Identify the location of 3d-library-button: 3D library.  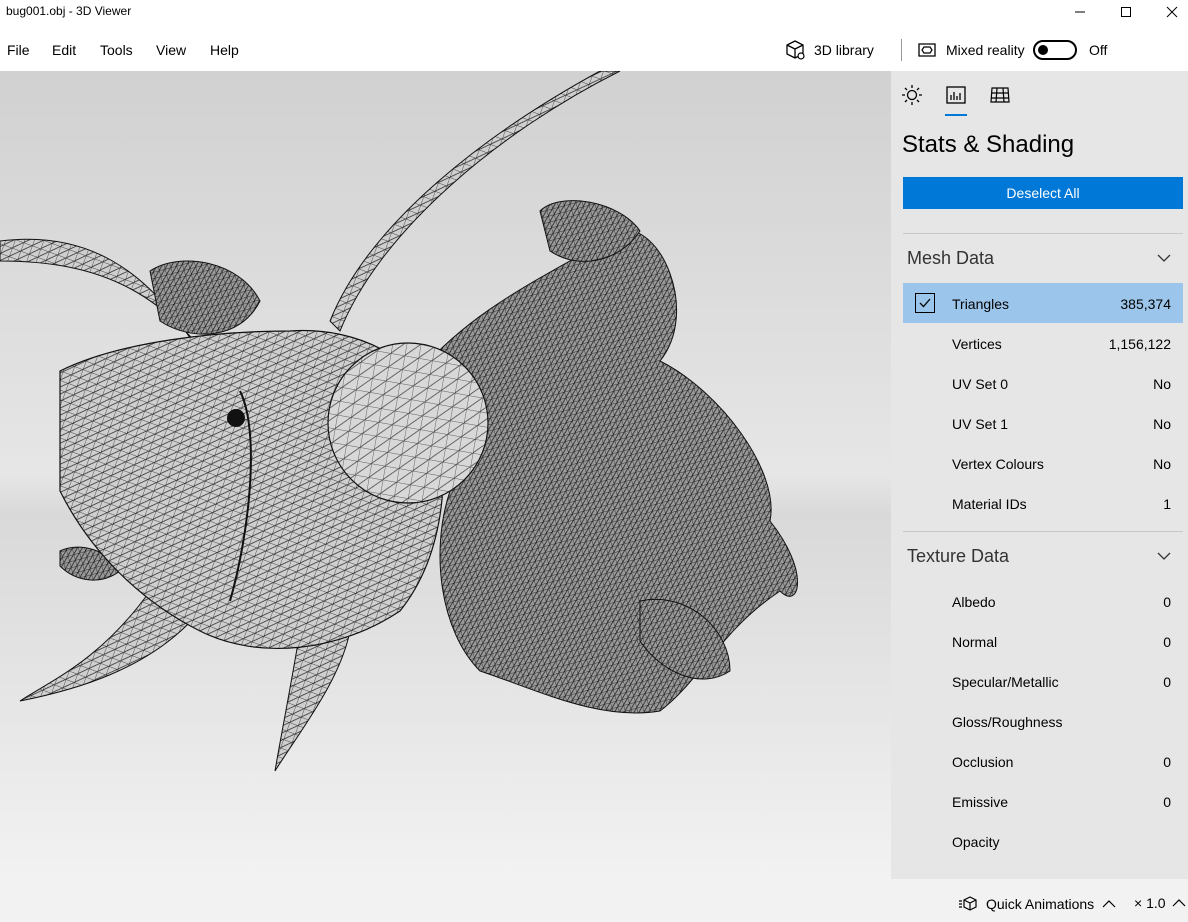
(829, 50).